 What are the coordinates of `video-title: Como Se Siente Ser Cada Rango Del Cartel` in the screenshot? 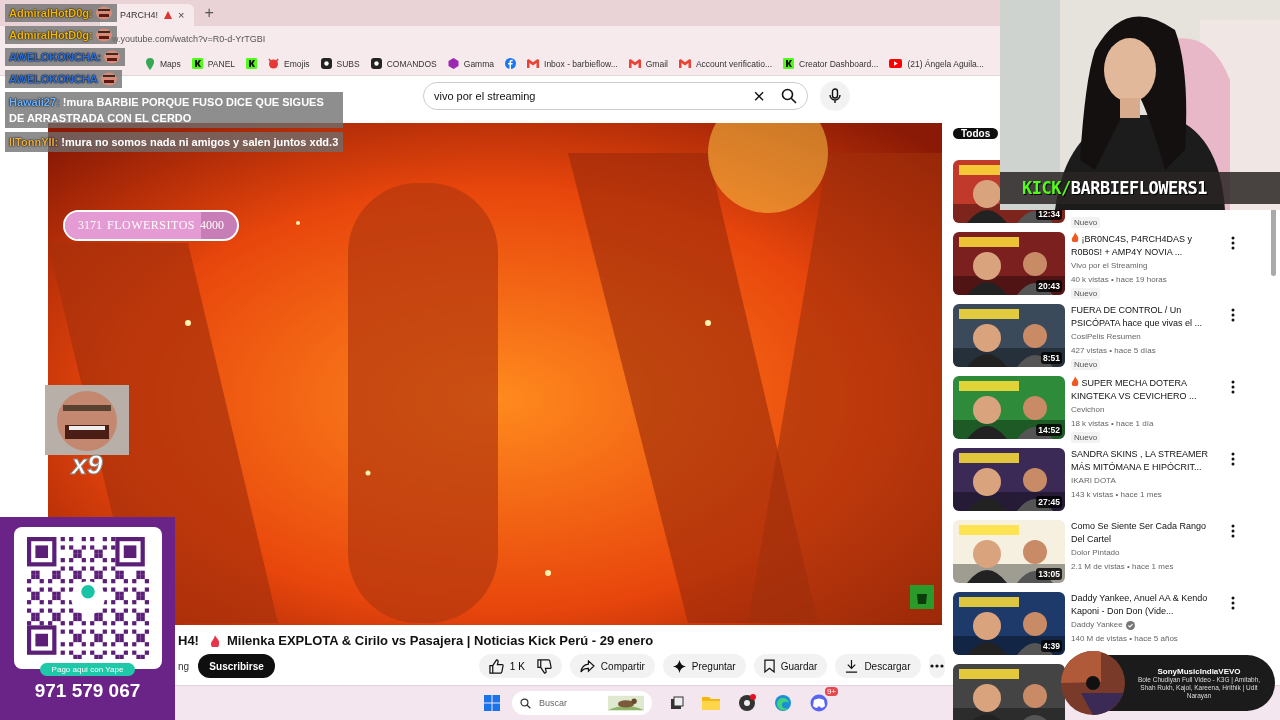 It's located at (1146, 533).